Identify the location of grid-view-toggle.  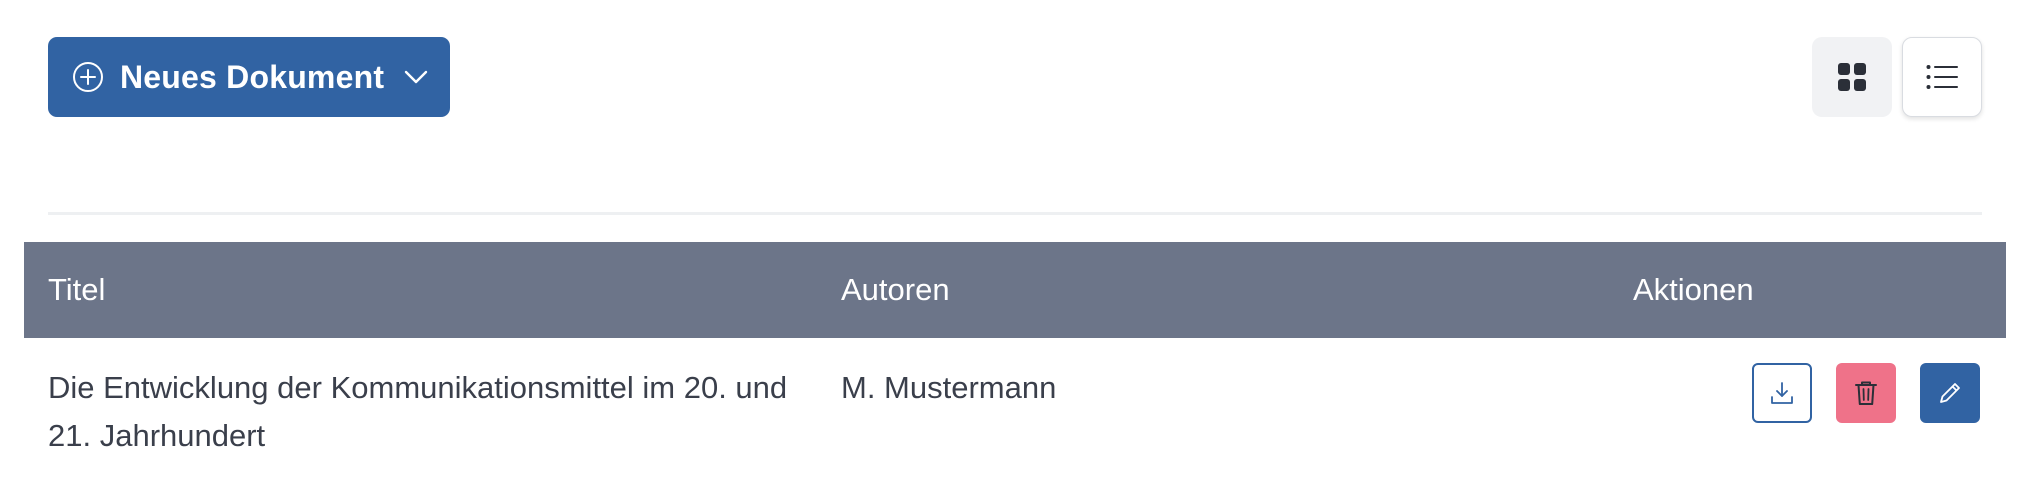
(1852, 77).